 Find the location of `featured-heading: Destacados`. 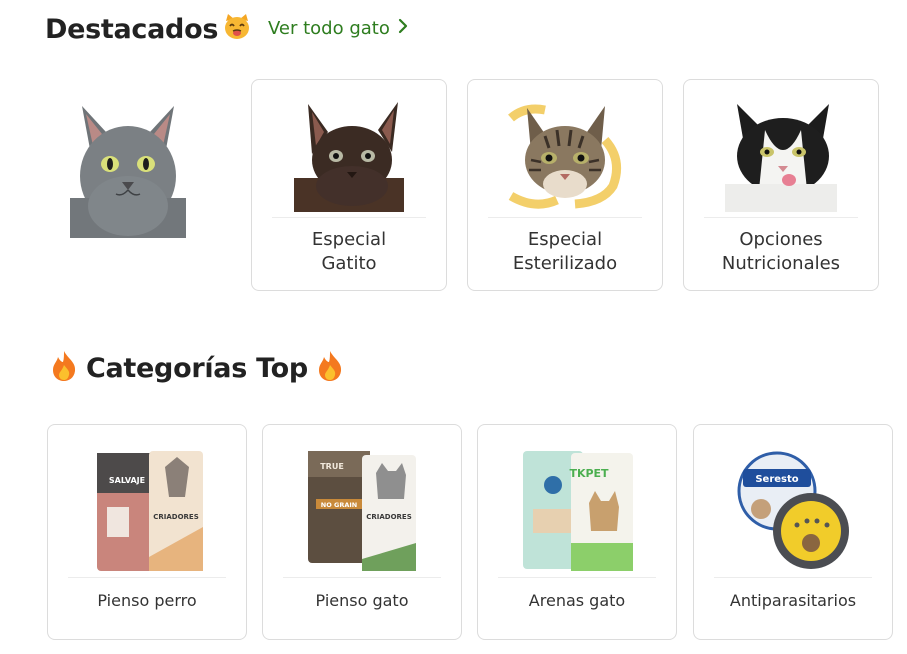

featured-heading: Destacados is located at coordinates (148, 29).